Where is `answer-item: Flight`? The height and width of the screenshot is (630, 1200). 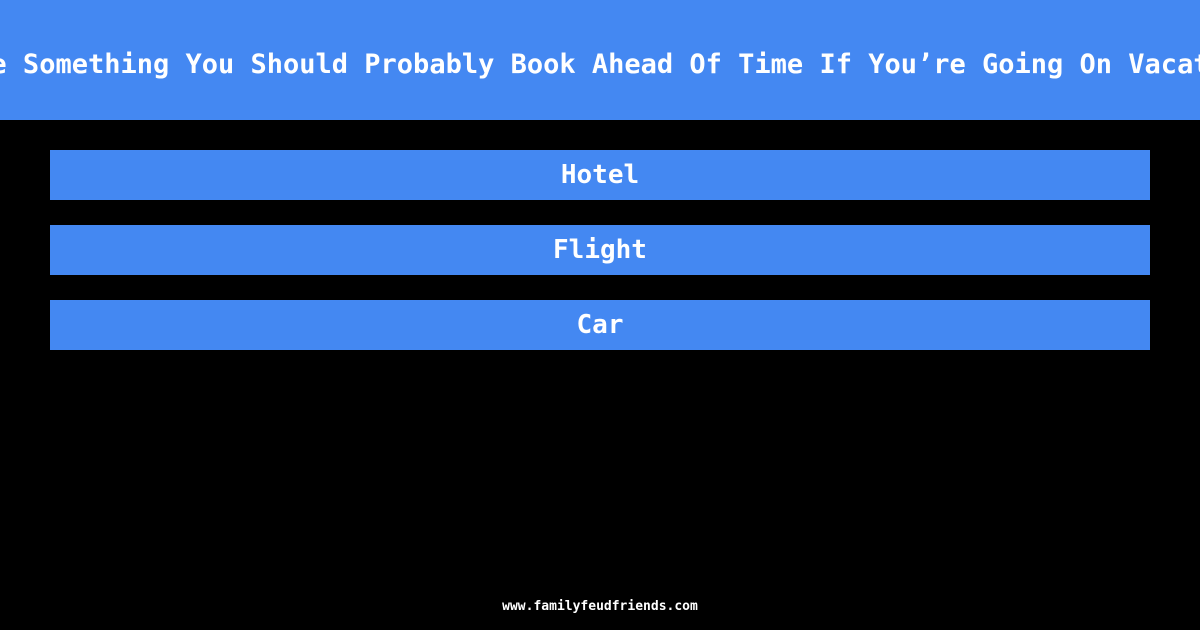
answer-item: Flight is located at coordinates (600, 250).